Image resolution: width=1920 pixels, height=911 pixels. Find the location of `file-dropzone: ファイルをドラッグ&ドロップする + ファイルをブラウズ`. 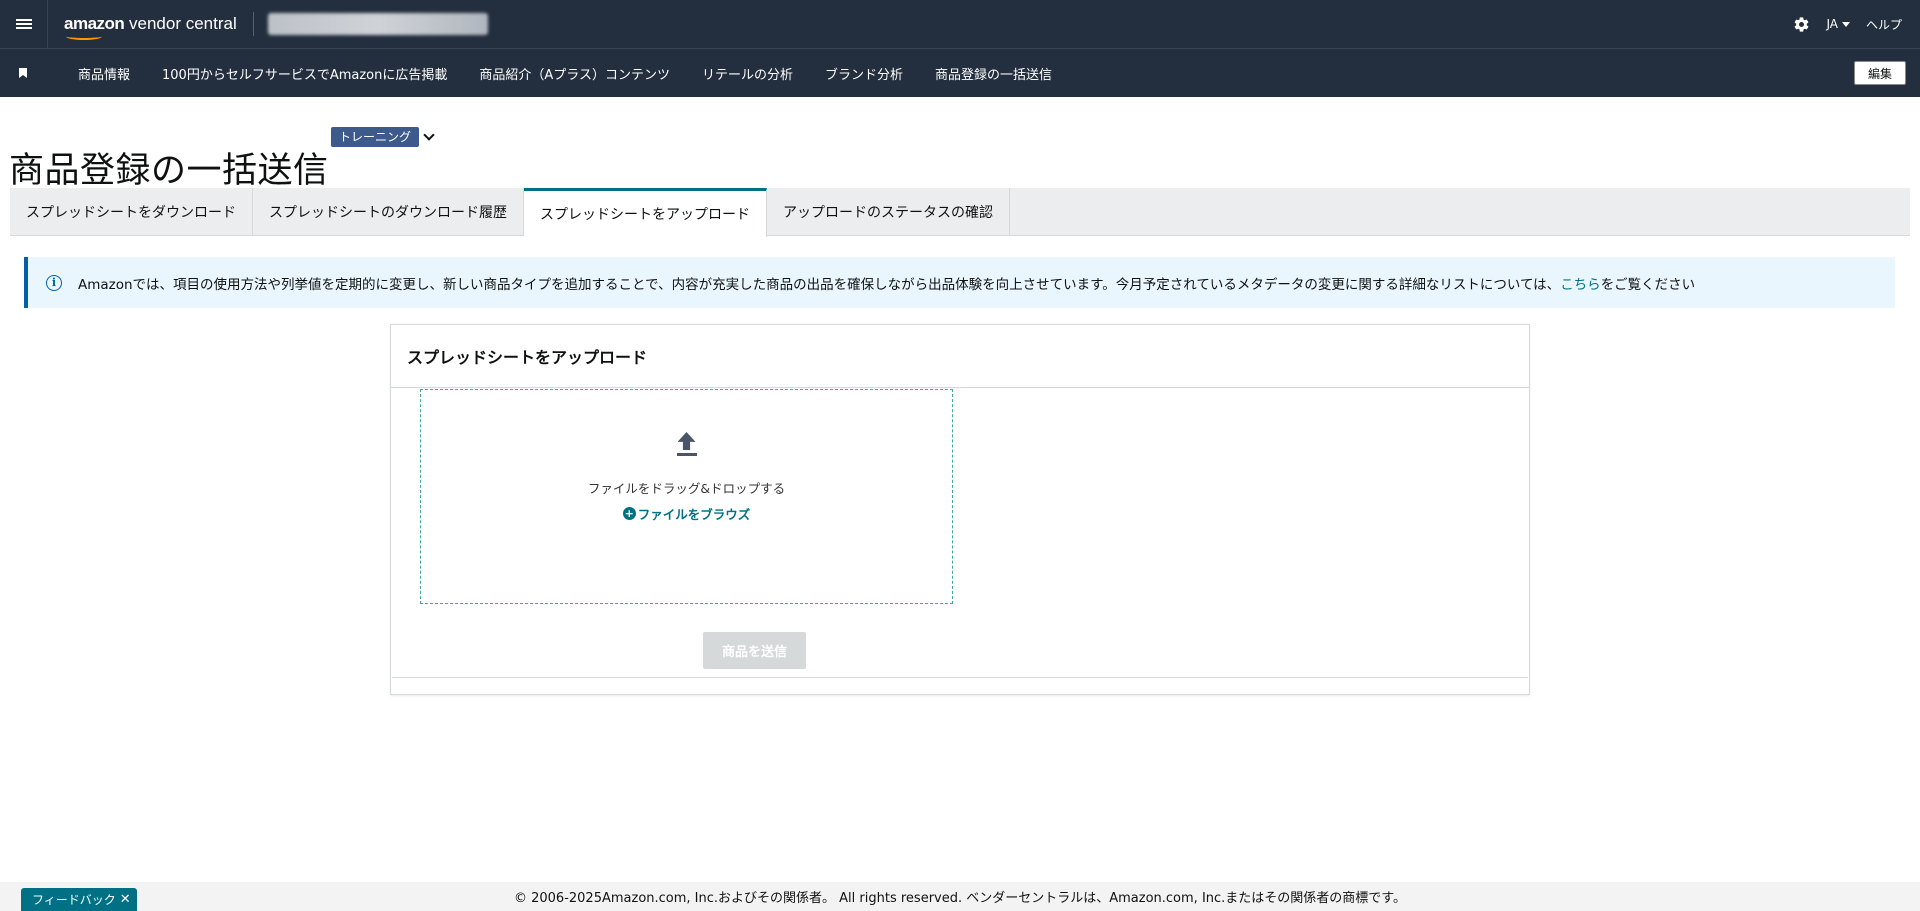

file-dropzone: ファイルをドラッグ&ドロップする + ファイルをブラウズ is located at coordinates (686, 496).